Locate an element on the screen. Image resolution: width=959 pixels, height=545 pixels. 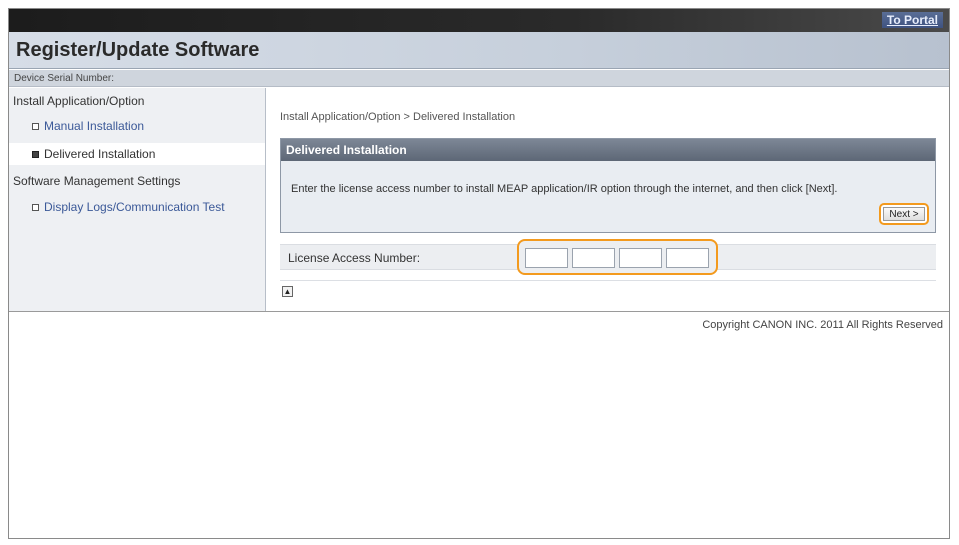
device-serial-label: Device Serial Number: is located at coordinates (479, 78).